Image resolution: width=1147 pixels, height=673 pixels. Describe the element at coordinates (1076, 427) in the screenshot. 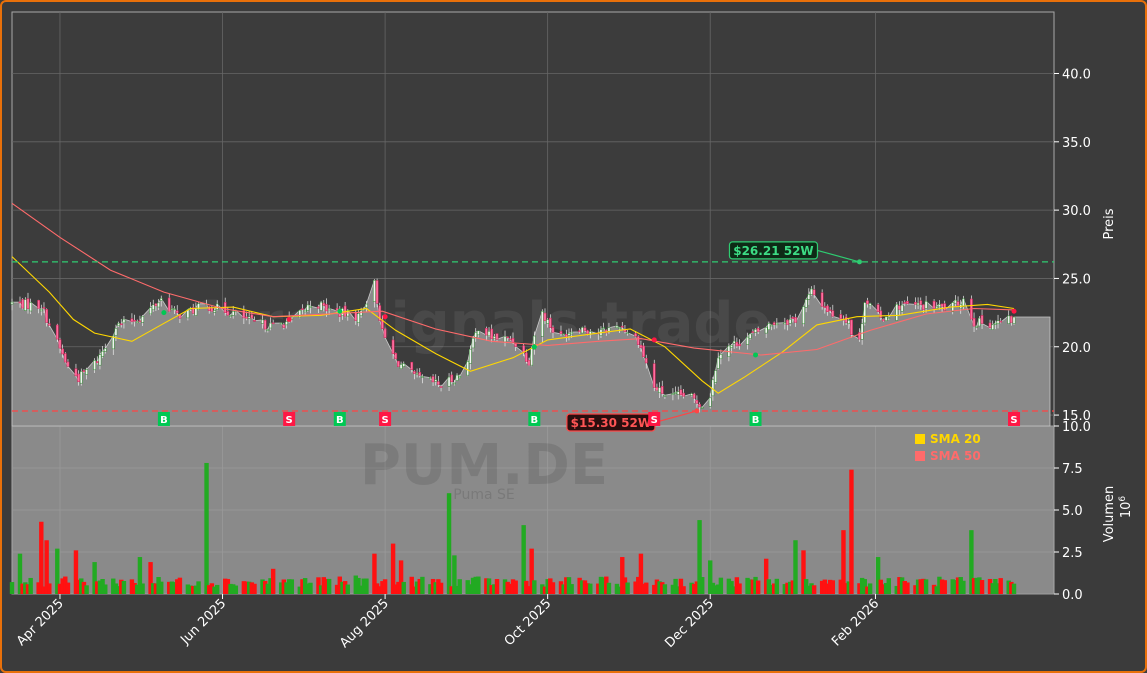

I see `volume-tick-label: 10.0` at that location.